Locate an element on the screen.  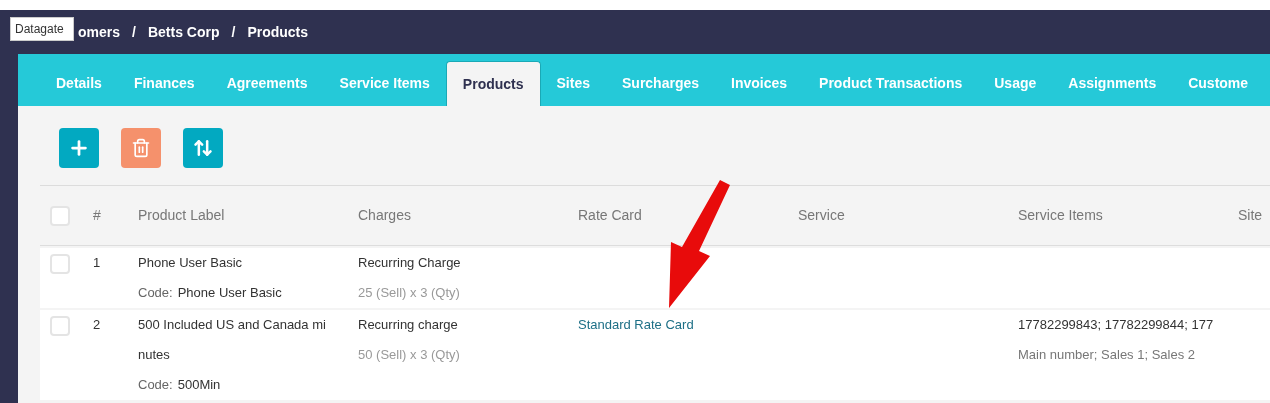
breadcrumb-item: omers is located at coordinates (99, 32).